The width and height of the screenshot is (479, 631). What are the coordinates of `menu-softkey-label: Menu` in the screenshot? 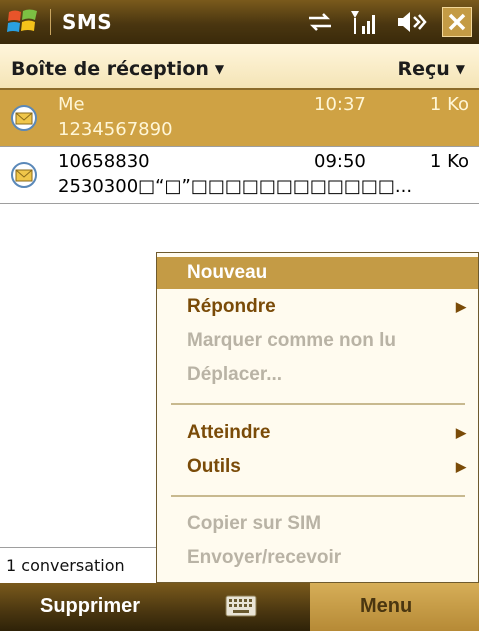 It's located at (386, 606).